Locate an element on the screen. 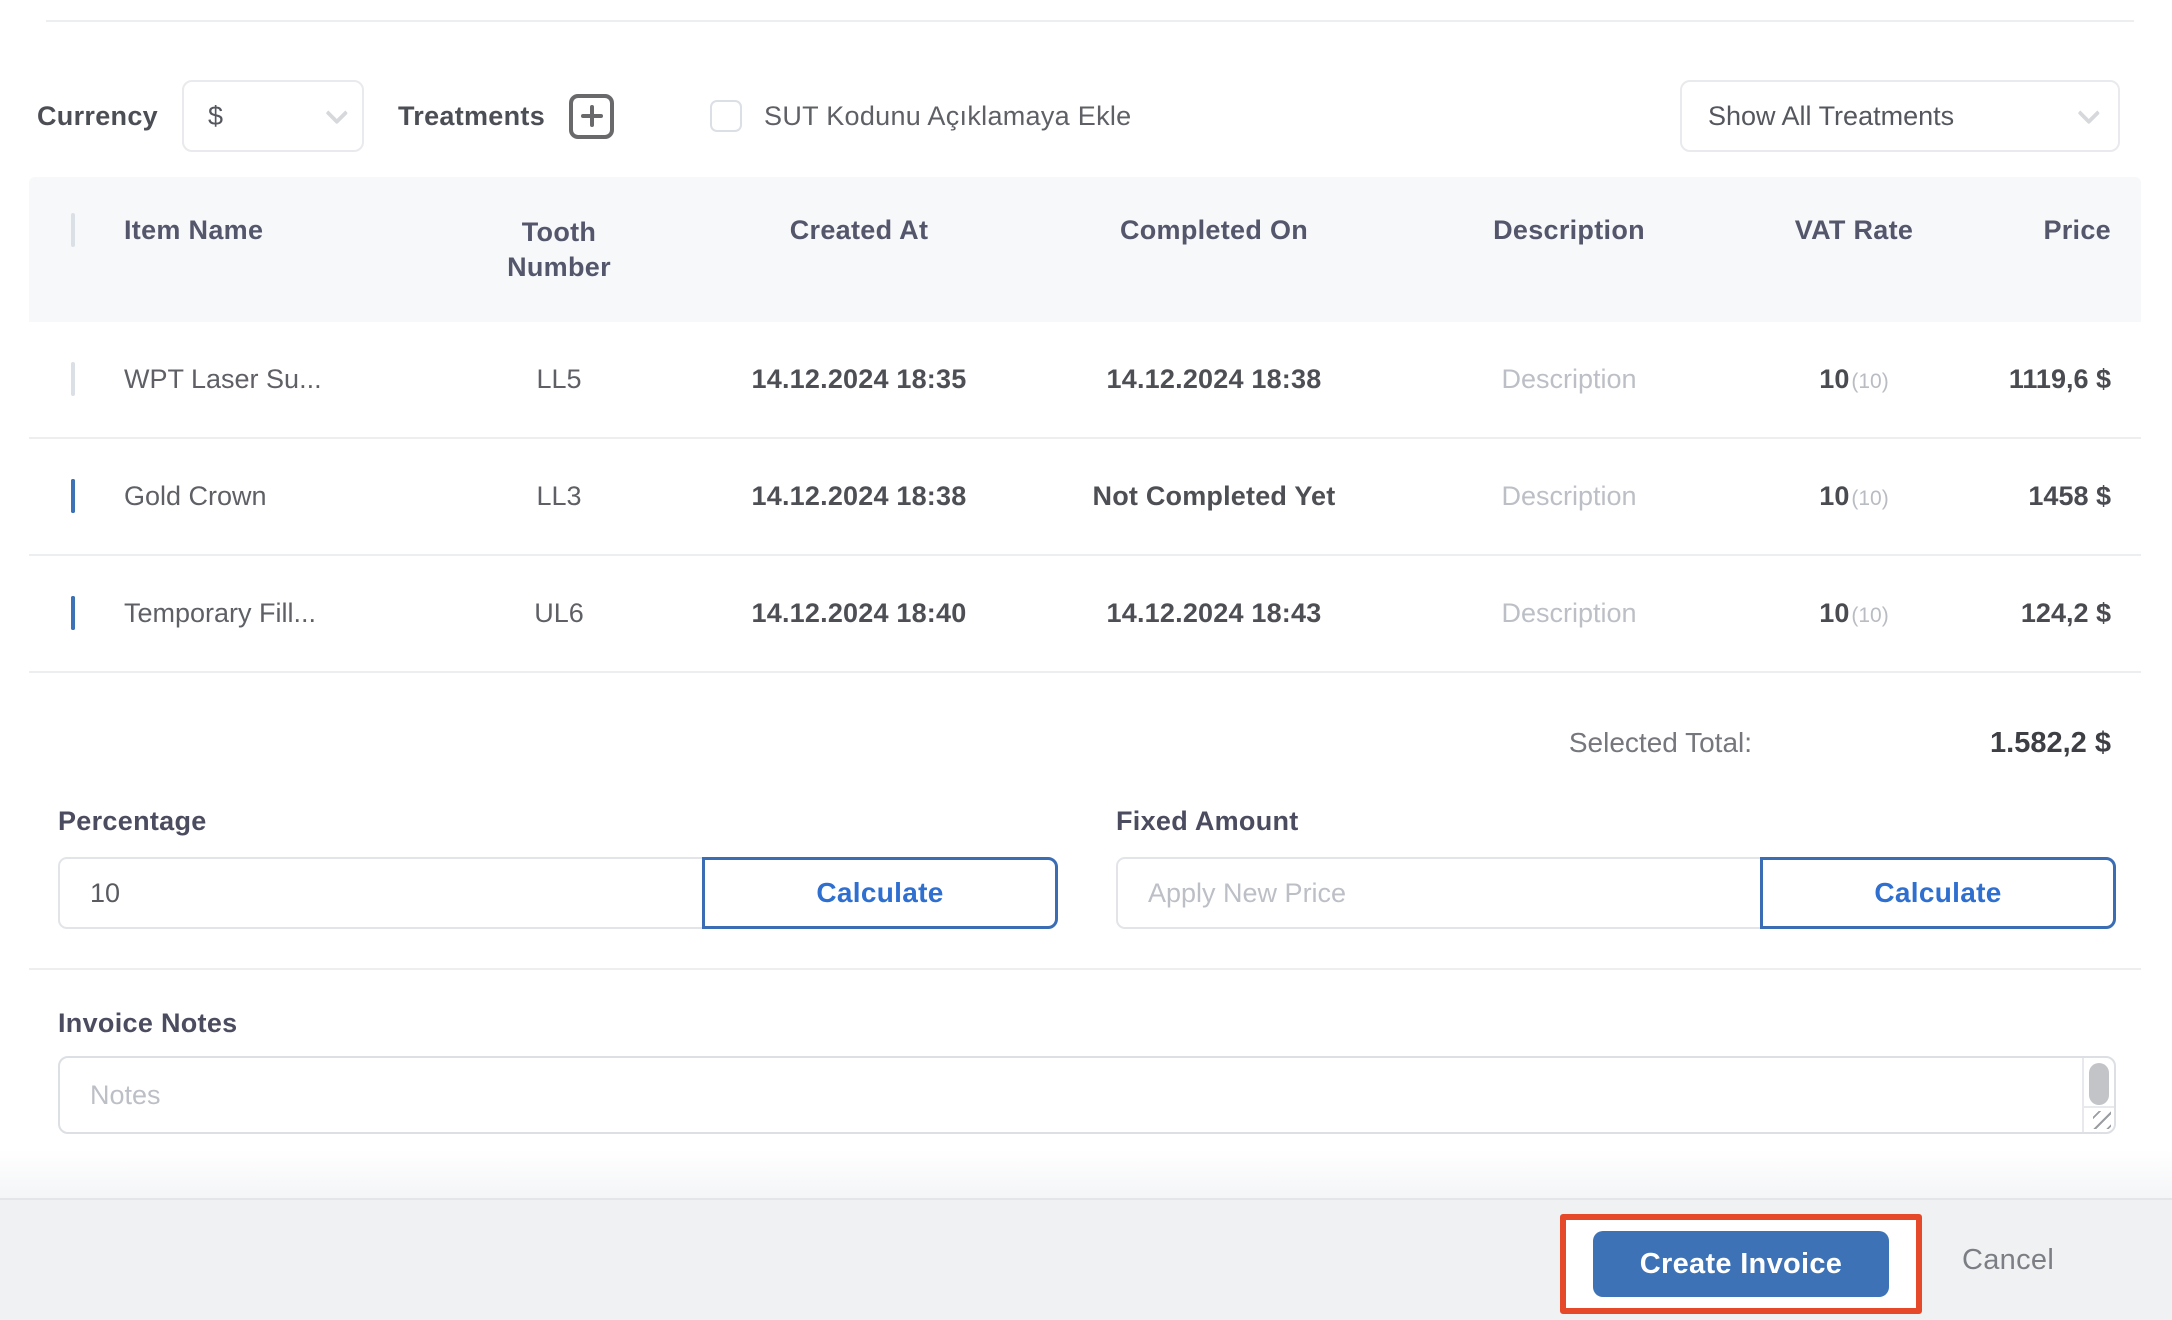  section-divider is located at coordinates (1085, 969).